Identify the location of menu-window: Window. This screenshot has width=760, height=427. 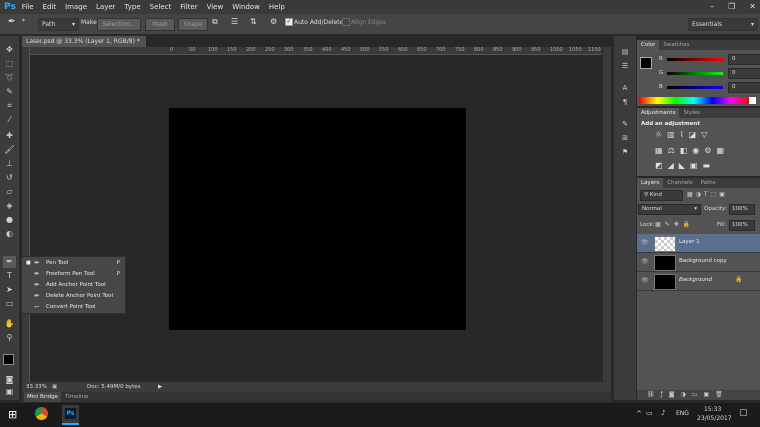
(246, 7).